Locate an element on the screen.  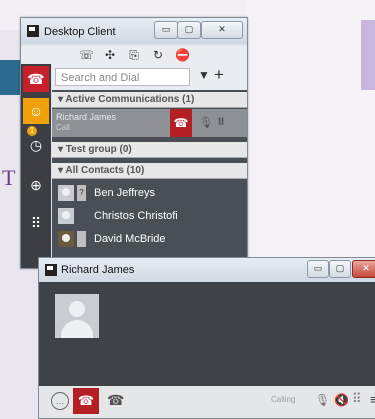
filter-icon: ▼ is located at coordinates (204, 75).